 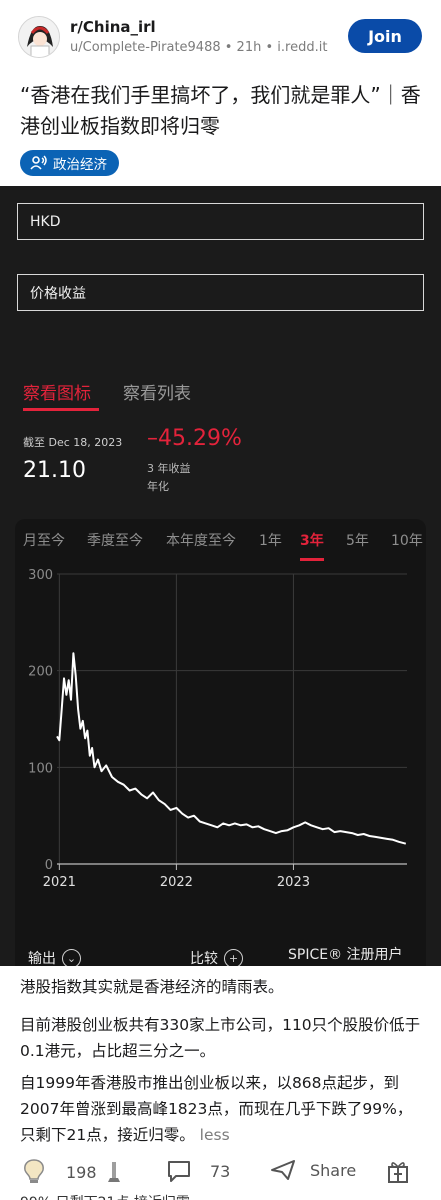 I want to click on post-meta: u/Complete-Pirate9488 • 21h • i.redd.it, so click(x=199, y=47).